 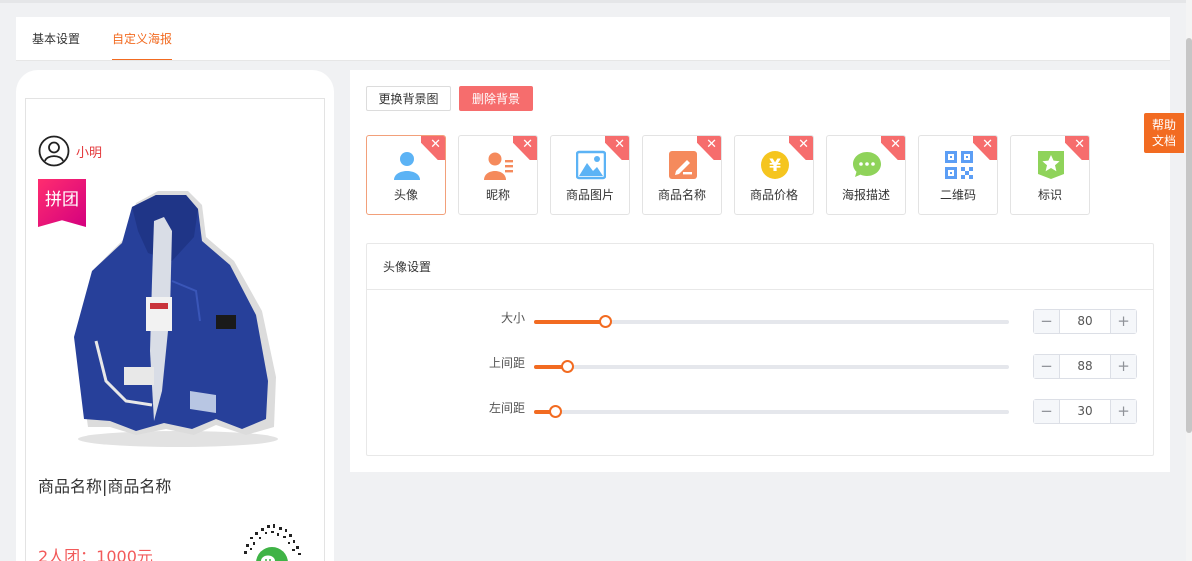 What do you see at coordinates (1049, 195) in the screenshot?
I see `element-card-label: 标识` at bounding box center [1049, 195].